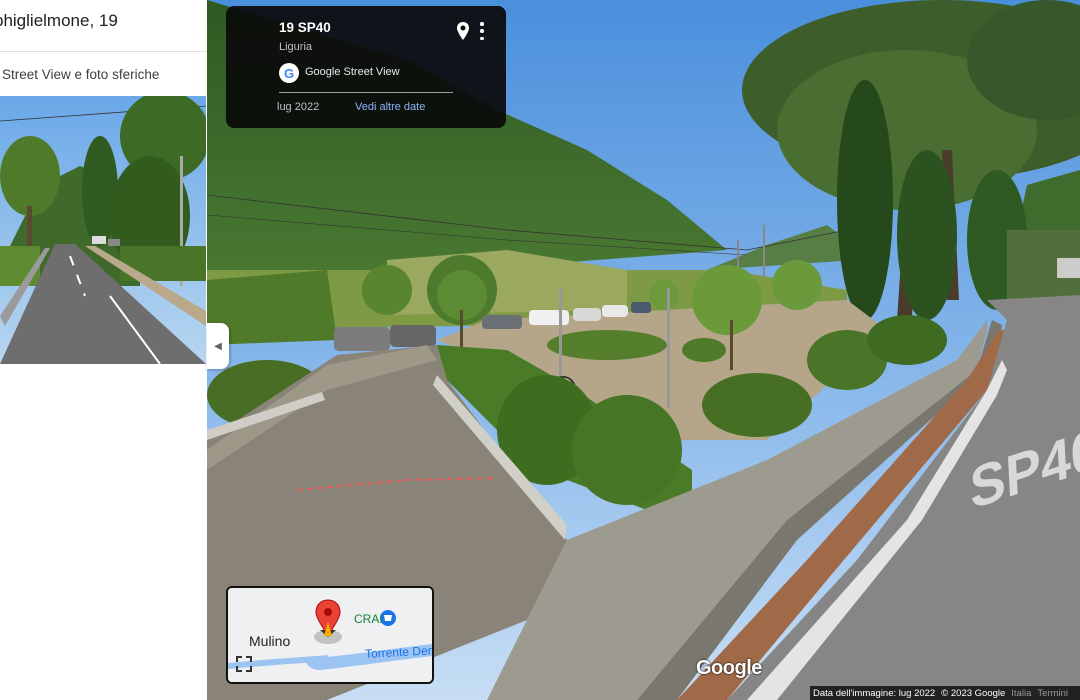 This screenshot has height=700, width=1080. I want to click on image-date: Data dell'immagine: lug 2022, so click(874, 693).